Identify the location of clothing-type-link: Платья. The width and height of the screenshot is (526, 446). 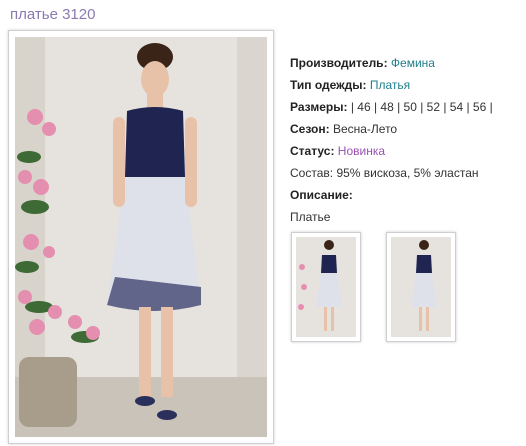
(390, 85).